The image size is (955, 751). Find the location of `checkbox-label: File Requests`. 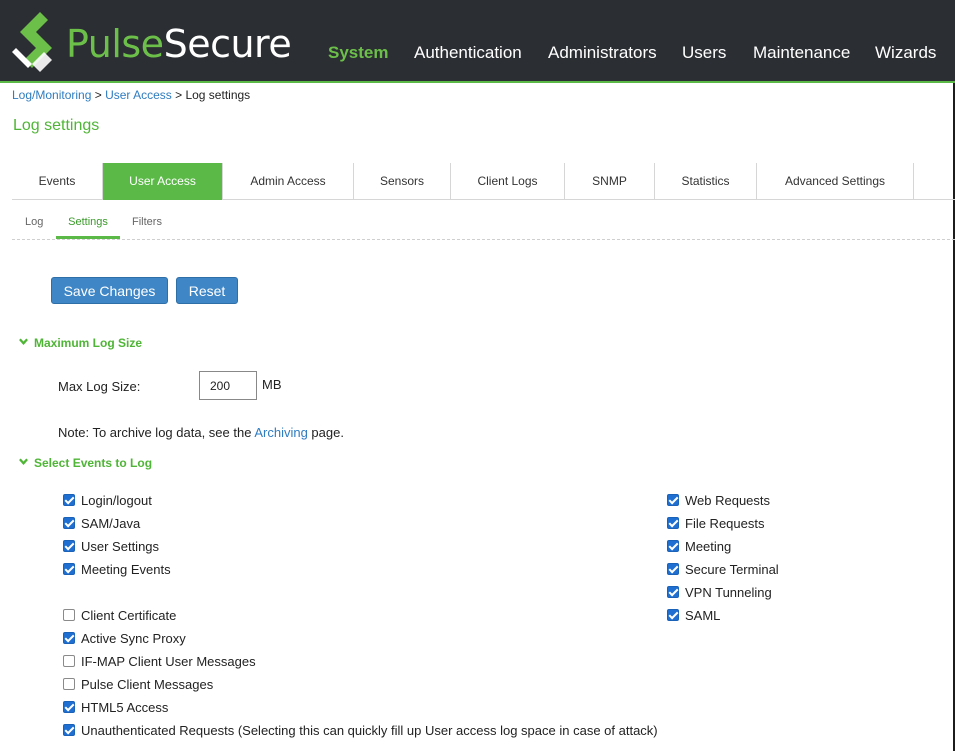

checkbox-label: File Requests is located at coordinates (725, 523).